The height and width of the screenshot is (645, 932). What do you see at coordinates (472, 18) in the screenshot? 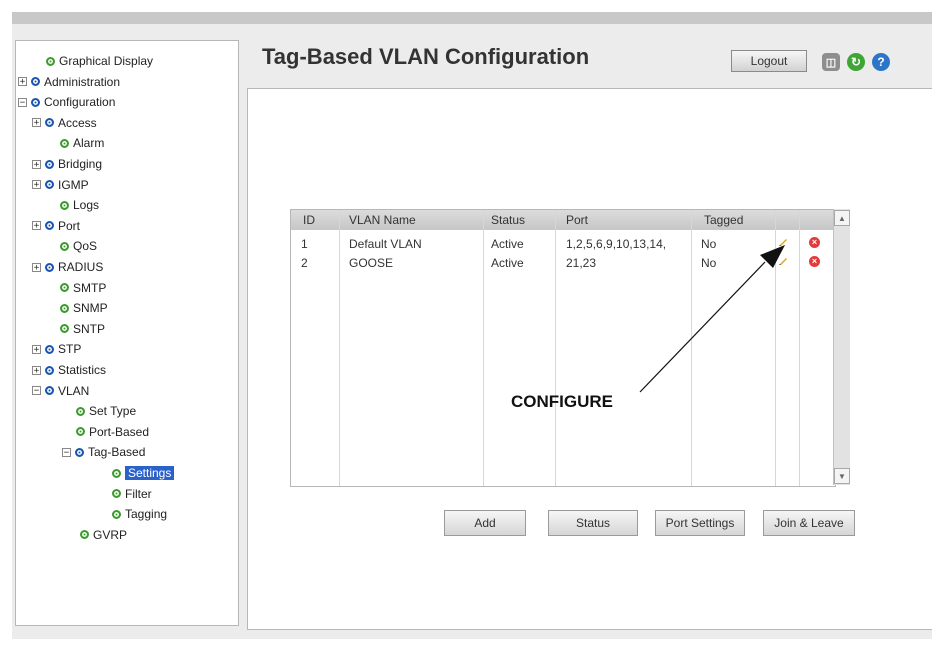
I see `top-strip` at bounding box center [472, 18].